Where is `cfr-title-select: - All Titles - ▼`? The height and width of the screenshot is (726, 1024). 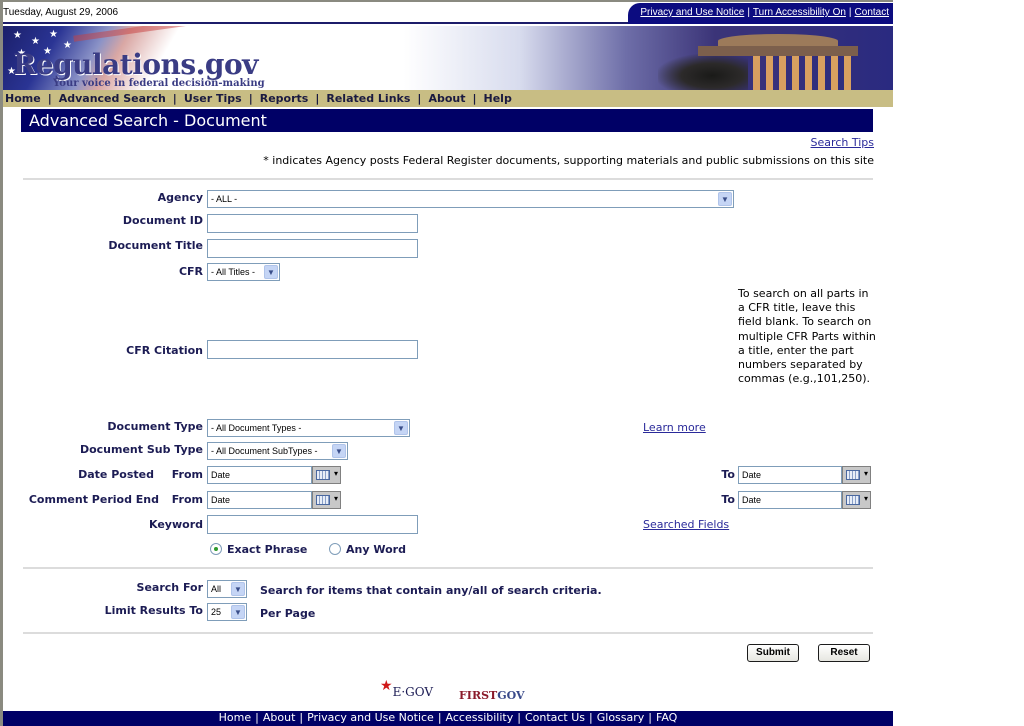 cfr-title-select: - All Titles - ▼ is located at coordinates (243, 272).